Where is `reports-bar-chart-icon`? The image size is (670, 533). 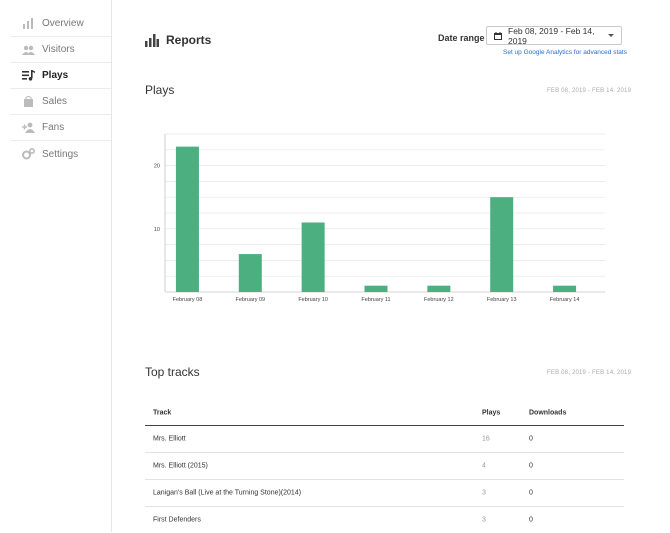
reports-bar-chart-icon is located at coordinates (152, 40).